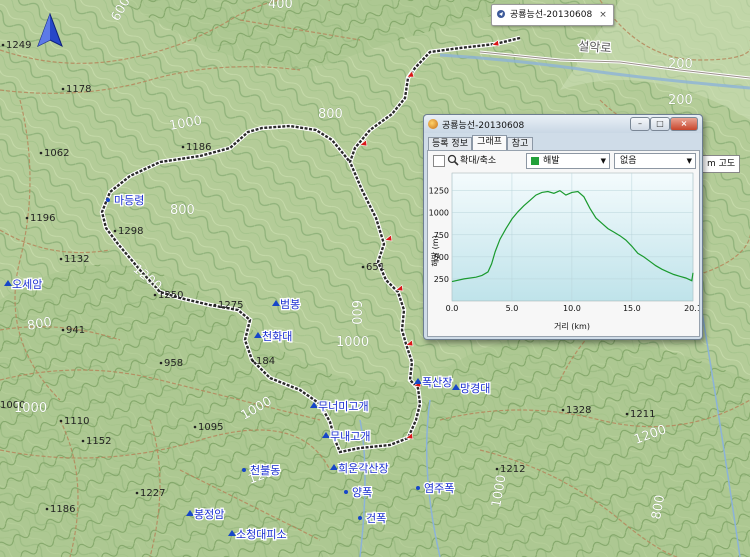 The width and height of the screenshot is (750, 557). Describe the element at coordinates (439, 489) in the screenshot. I see `place-label: 염주폭` at that location.